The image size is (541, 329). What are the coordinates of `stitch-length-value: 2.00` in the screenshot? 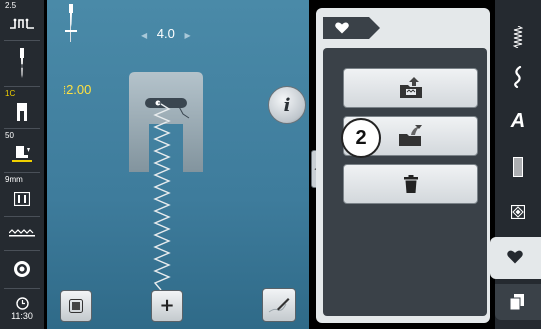 It's located at (79, 89).